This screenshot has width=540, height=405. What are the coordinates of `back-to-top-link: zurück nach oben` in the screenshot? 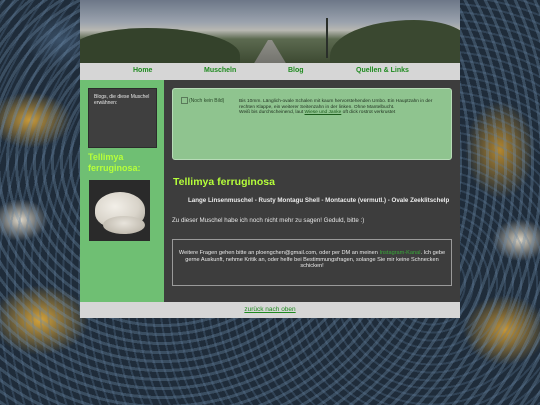 It's located at (270, 309).